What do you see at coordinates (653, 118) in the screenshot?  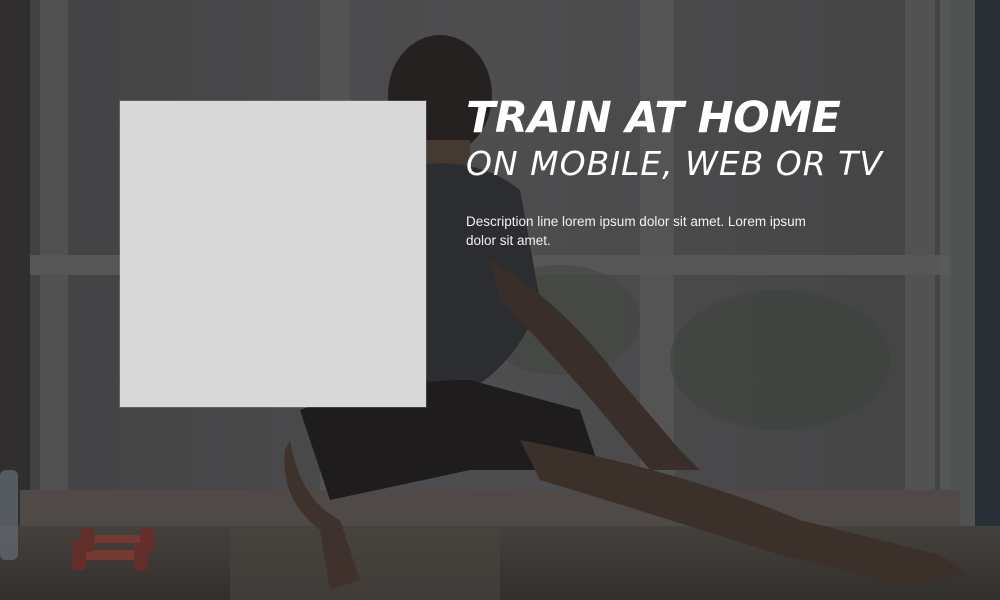 I see `hero-title: TRAIN AT HOME` at bounding box center [653, 118].